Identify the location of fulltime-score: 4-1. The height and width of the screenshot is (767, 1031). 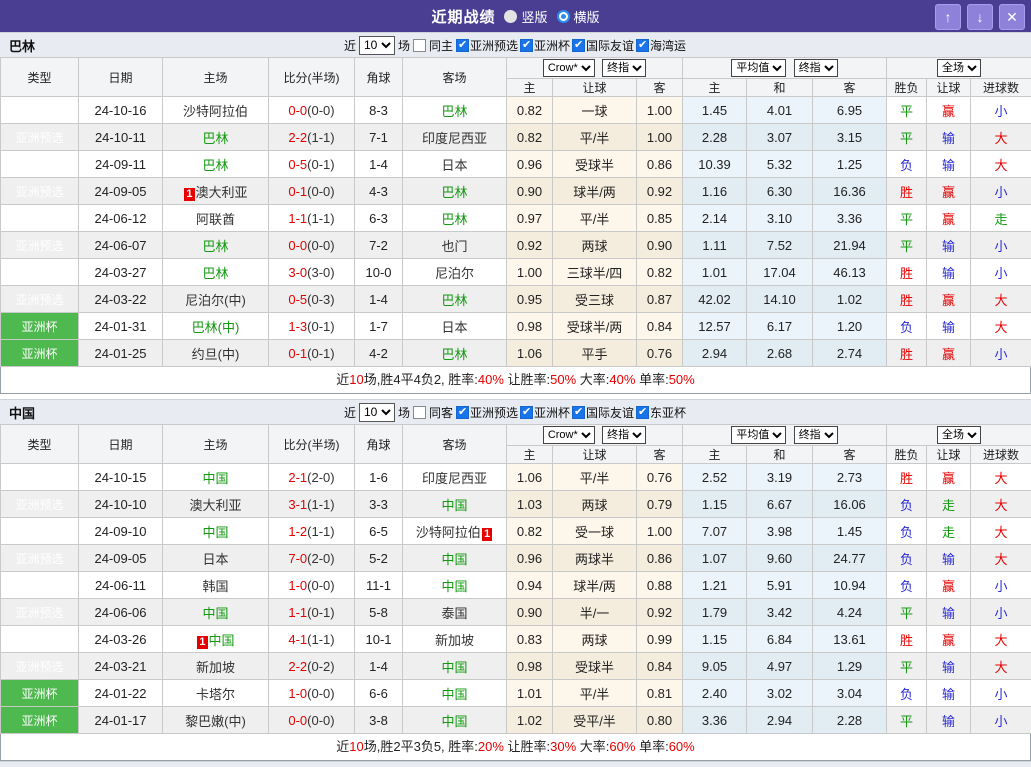
(297, 639).